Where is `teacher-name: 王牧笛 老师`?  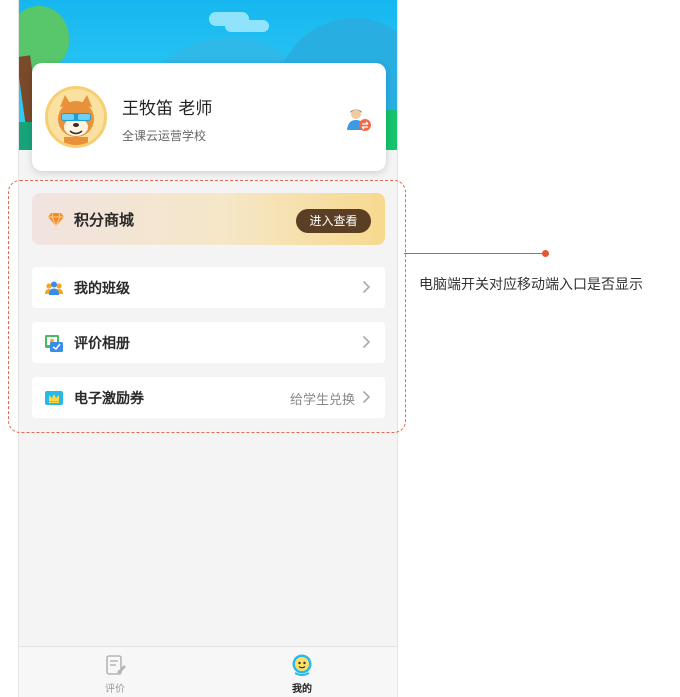
teacher-name: 王牧笛 老师 is located at coordinates (167, 109).